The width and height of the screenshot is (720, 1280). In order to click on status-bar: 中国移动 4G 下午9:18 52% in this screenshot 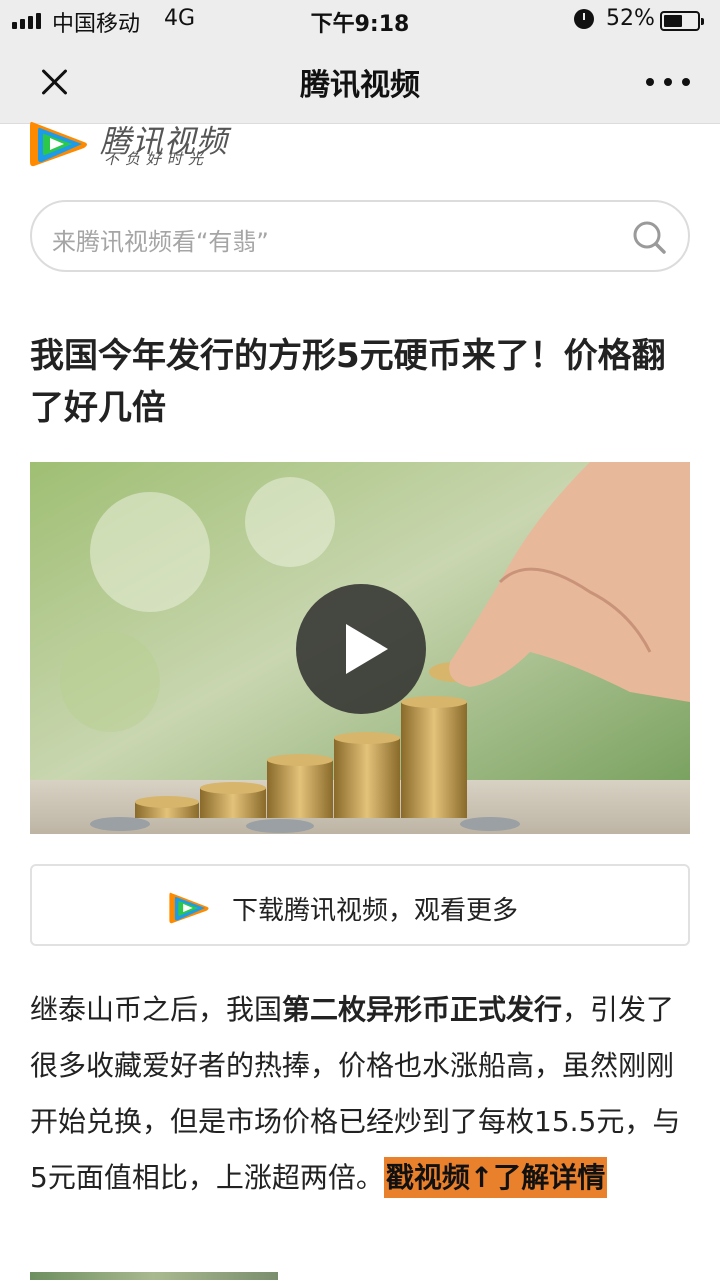, I will do `click(360, 20)`.